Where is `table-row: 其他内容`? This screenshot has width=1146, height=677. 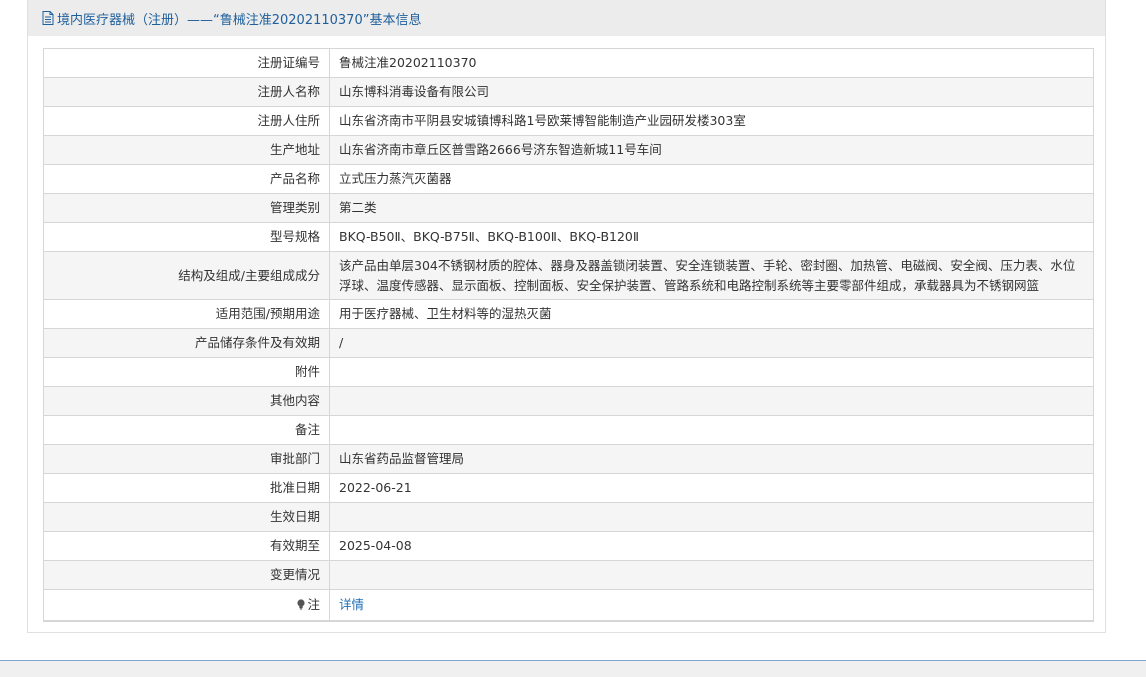
table-row: 其他内容 is located at coordinates (568, 401).